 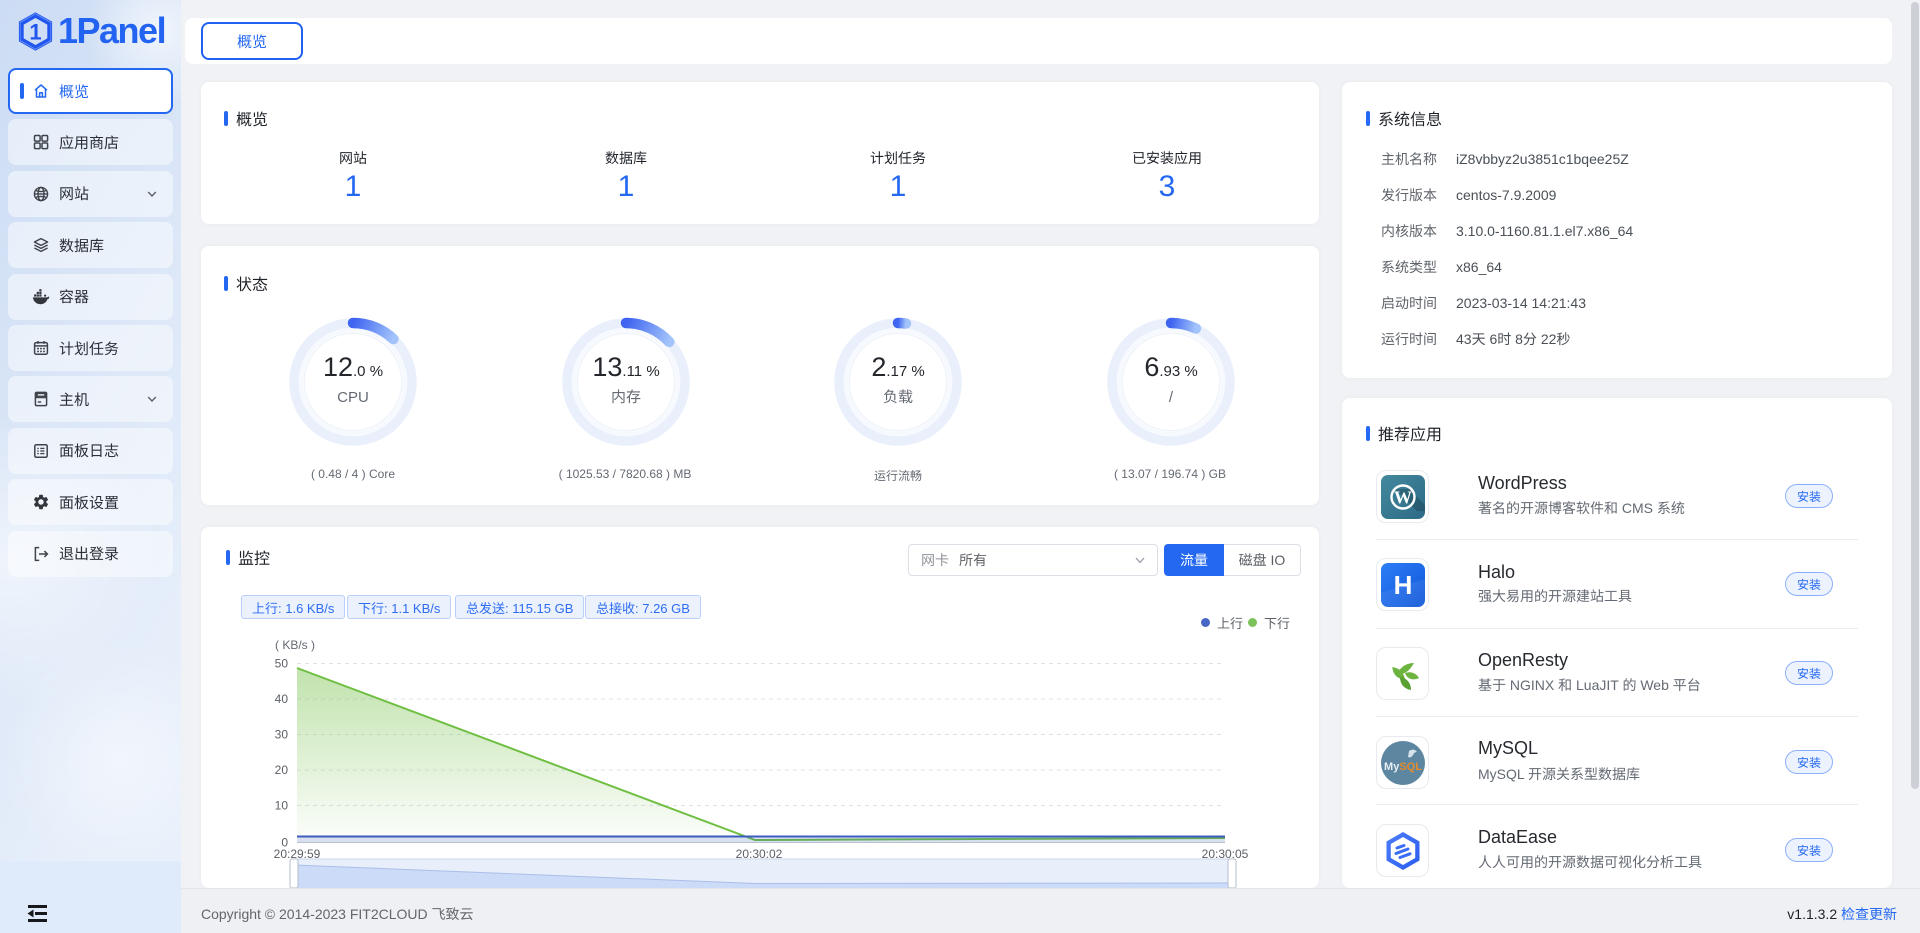 What do you see at coordinates (282, 664) in the screenshot?
I see `svg-text: 50` at bounding box center [282, 664].